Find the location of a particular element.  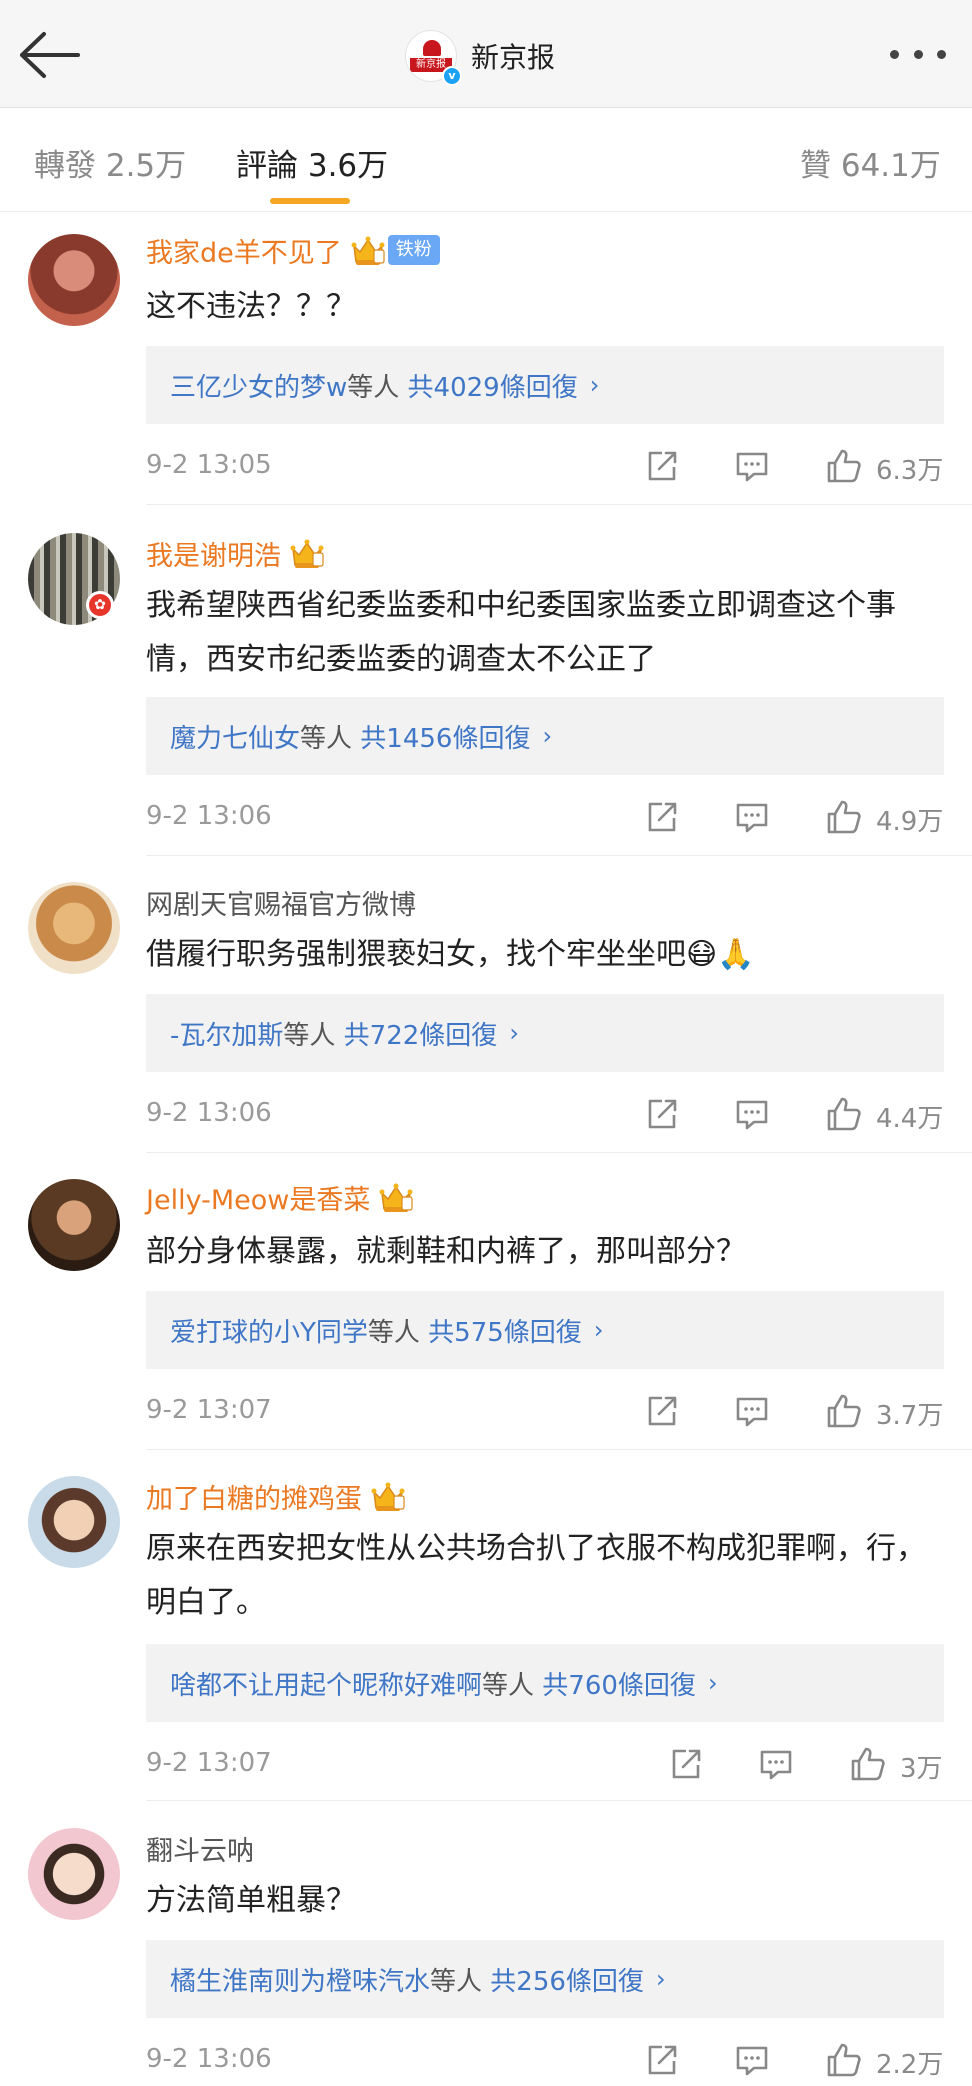

account-title: 新京报 新京报 is located at coordinates (480, 56).